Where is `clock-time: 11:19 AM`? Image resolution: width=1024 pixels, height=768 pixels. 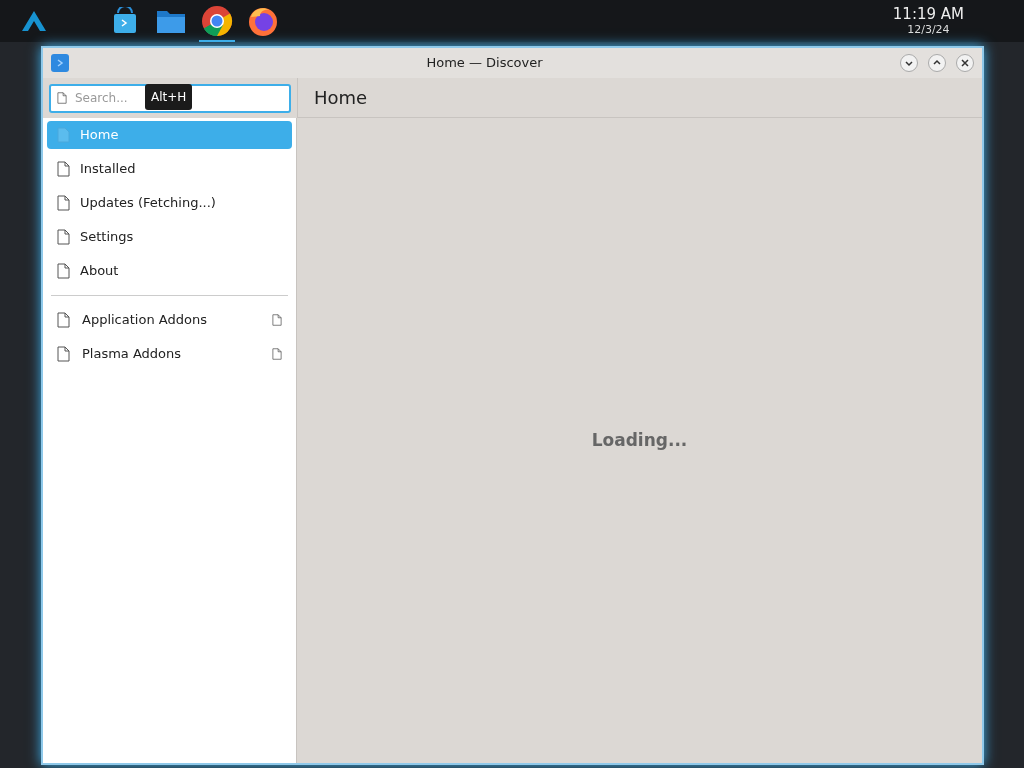 clock-time: 11:19 AM is located at coordinates (928, 14).